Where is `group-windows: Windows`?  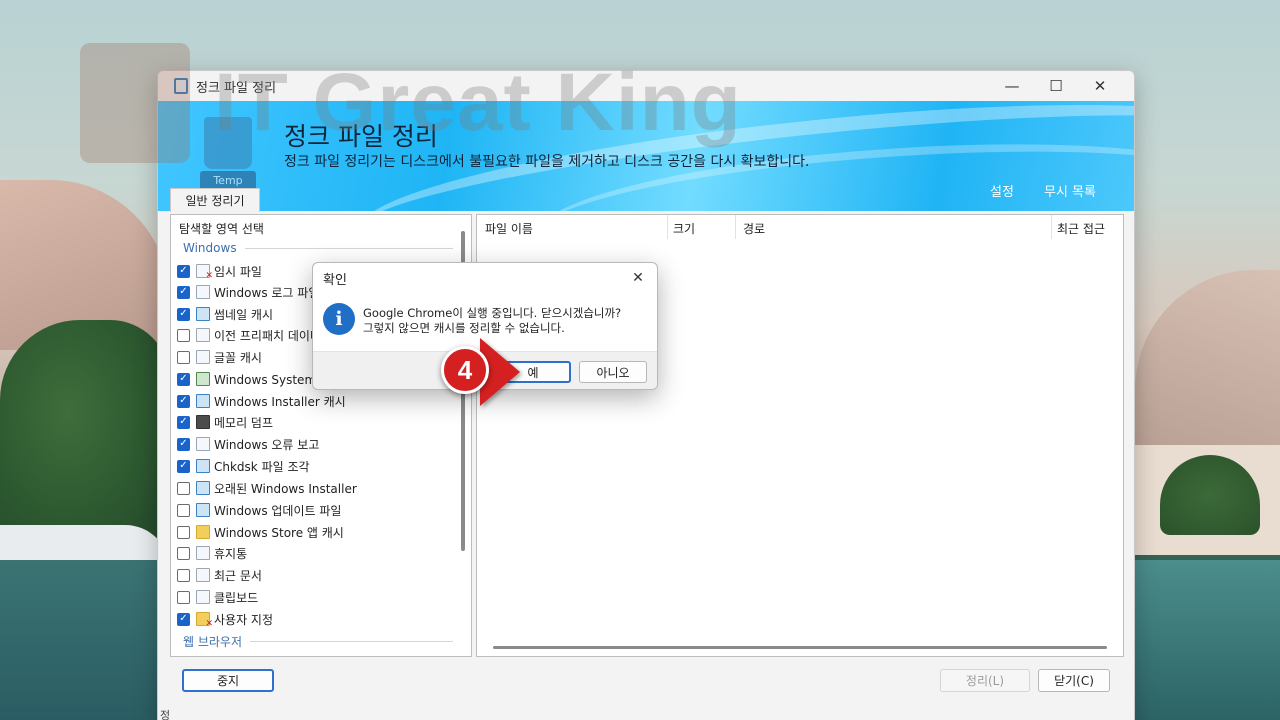 group-windows: Windows is located at coordinates (318, 248).